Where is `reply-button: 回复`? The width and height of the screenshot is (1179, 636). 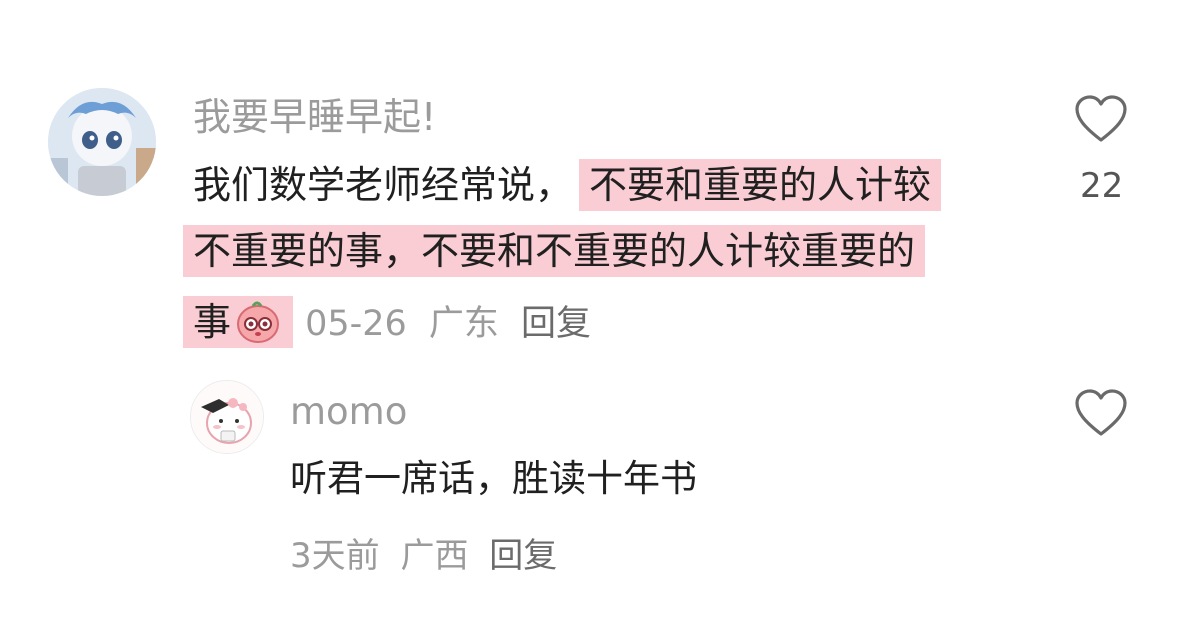 reply-button: 回复 is located at coordinates (556, 324).